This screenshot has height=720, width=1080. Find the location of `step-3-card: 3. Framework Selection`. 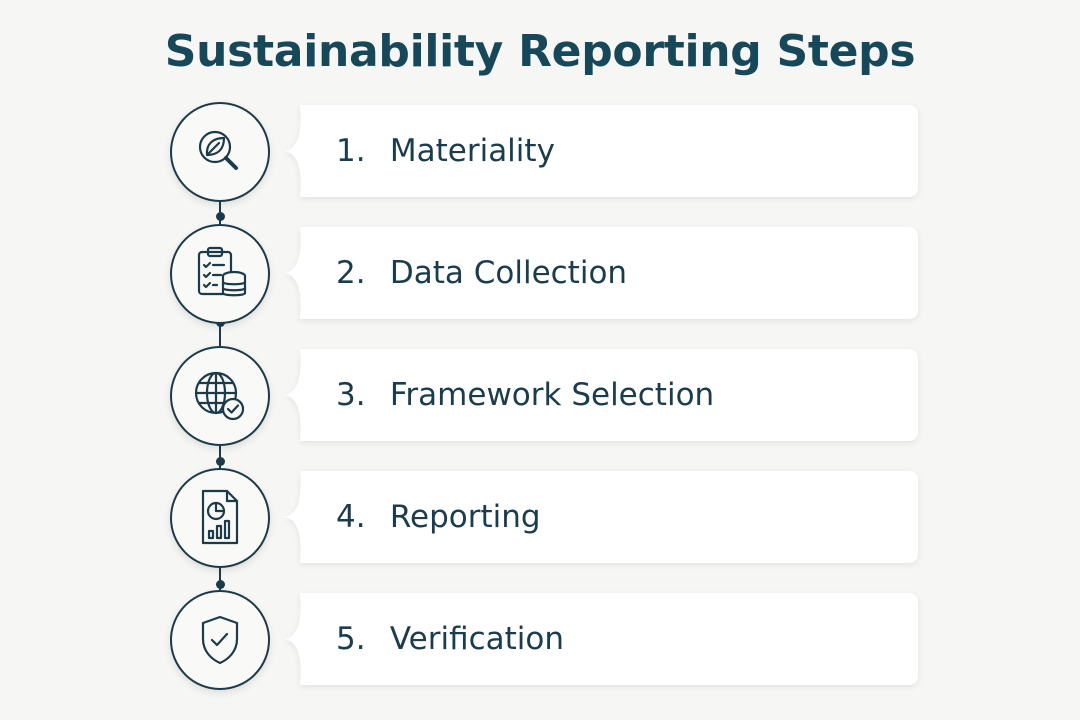

step-3-card: 3. Framework Selection is located at coordinates (600, 395).